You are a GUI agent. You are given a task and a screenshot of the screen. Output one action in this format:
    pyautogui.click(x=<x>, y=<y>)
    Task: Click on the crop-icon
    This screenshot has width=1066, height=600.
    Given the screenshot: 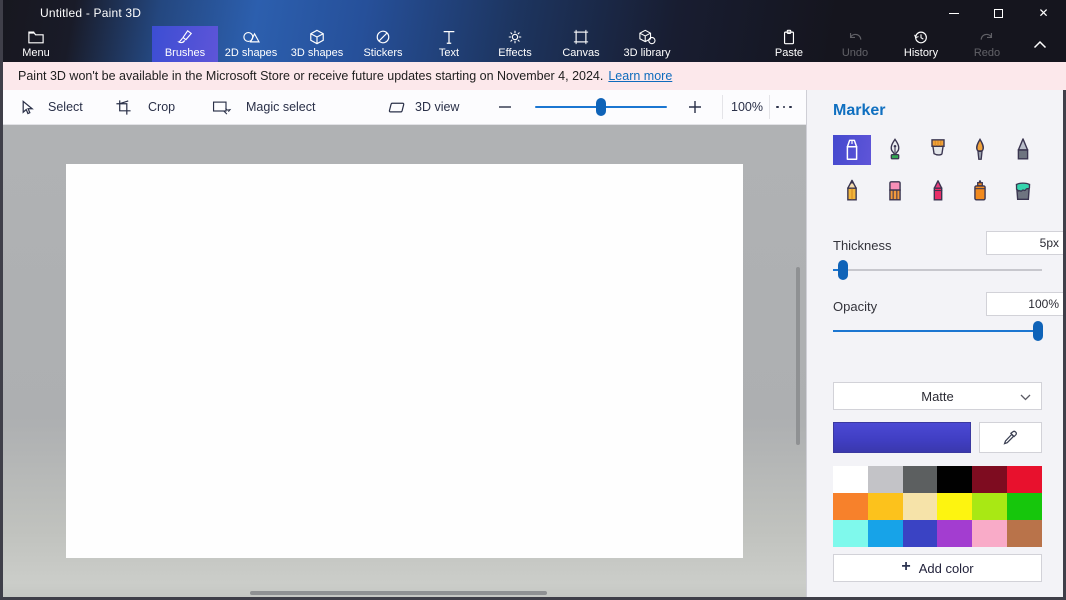 What is the action you would take?
    pyautogui.click(x=123, y=107)
    